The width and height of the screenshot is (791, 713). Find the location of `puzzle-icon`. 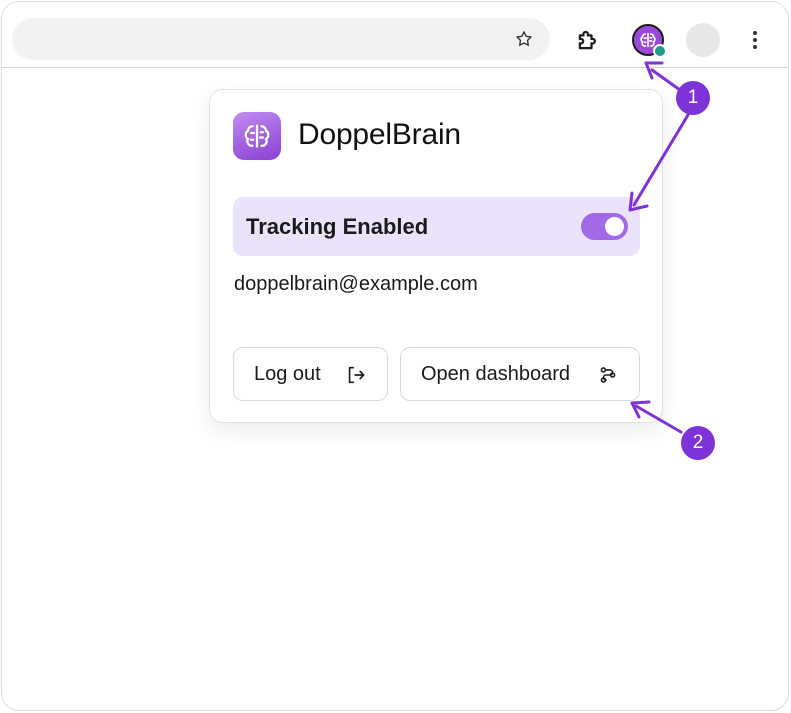

puzzle-icon is located at coordinates (587, 40).